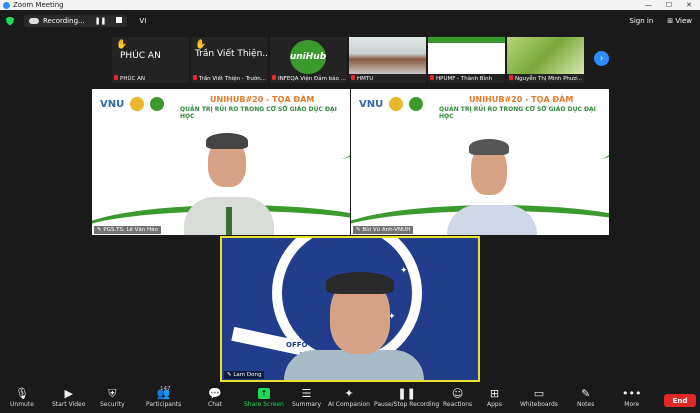  What do you see at coordinates (350, 5) in the screenshot?
I see `window-titlebar: Zoom Meeting — ☐ ✕` at bounding box center [350, 5].